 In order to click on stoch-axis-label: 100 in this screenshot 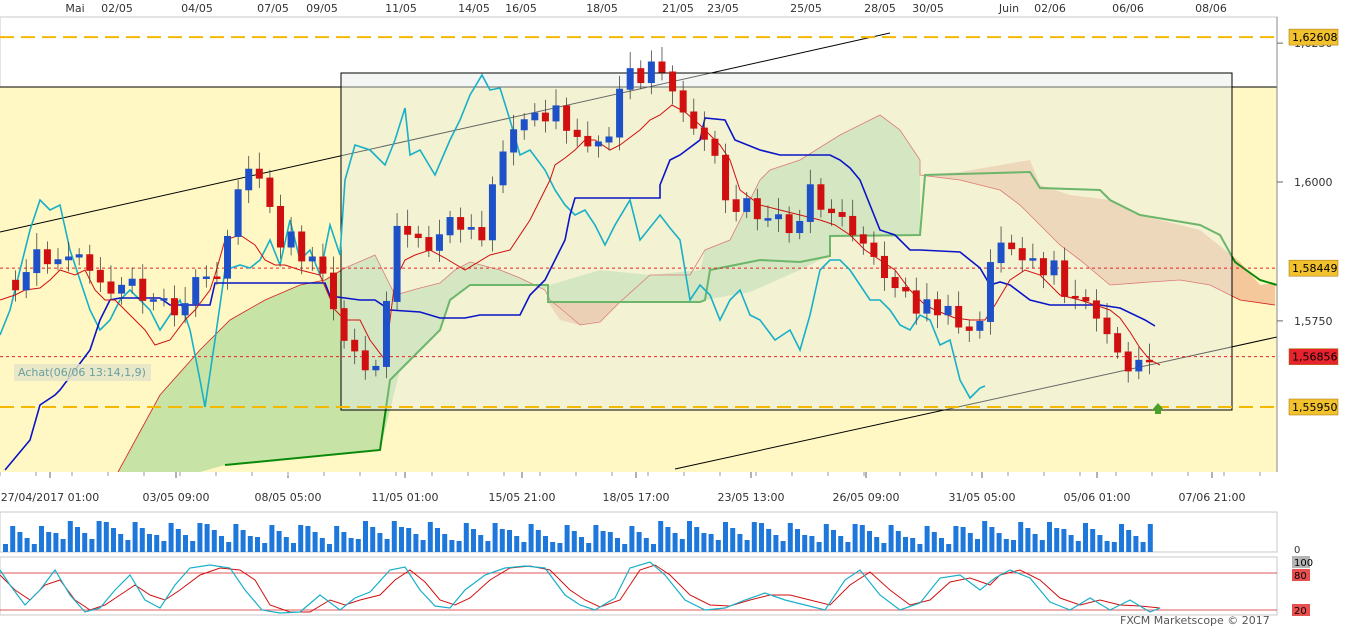, I will do `click(1303, 563)`.